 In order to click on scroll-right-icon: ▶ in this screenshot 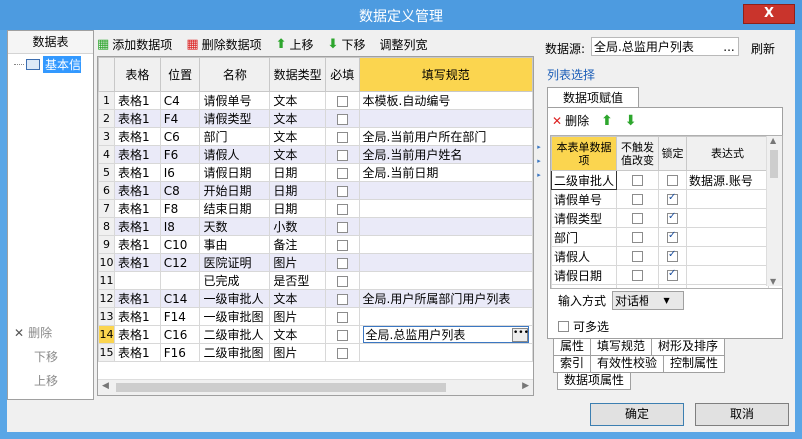, I will do `click(525, 386)`.